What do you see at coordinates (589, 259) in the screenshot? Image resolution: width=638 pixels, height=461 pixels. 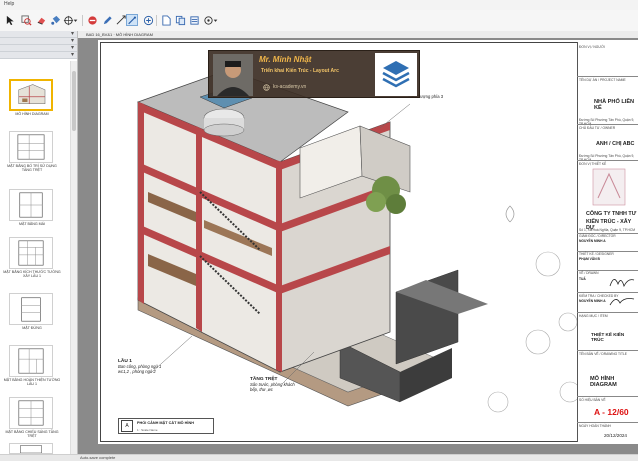 I see `tb-designer: PHẠM VĂN B` at bounding box center [589, 259].